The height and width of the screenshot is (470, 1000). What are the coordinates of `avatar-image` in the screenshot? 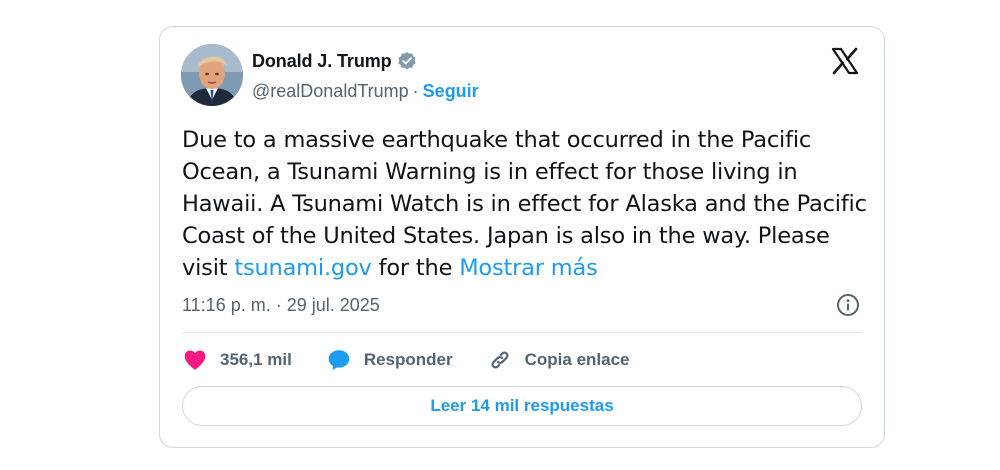 It's located at (212, 75).